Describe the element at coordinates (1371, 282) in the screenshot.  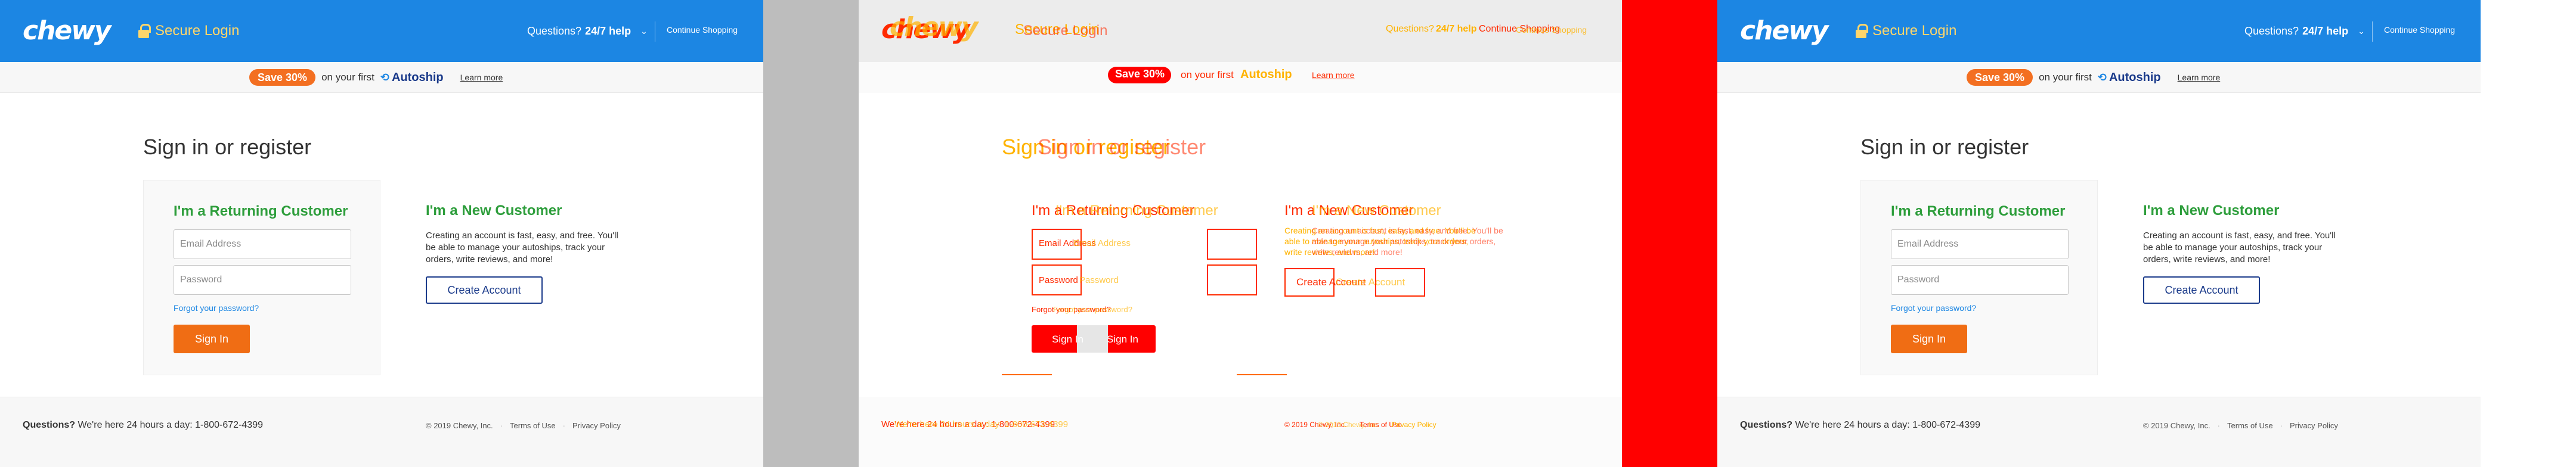
I see `diff-create-label-shift: Create Account` at that location.